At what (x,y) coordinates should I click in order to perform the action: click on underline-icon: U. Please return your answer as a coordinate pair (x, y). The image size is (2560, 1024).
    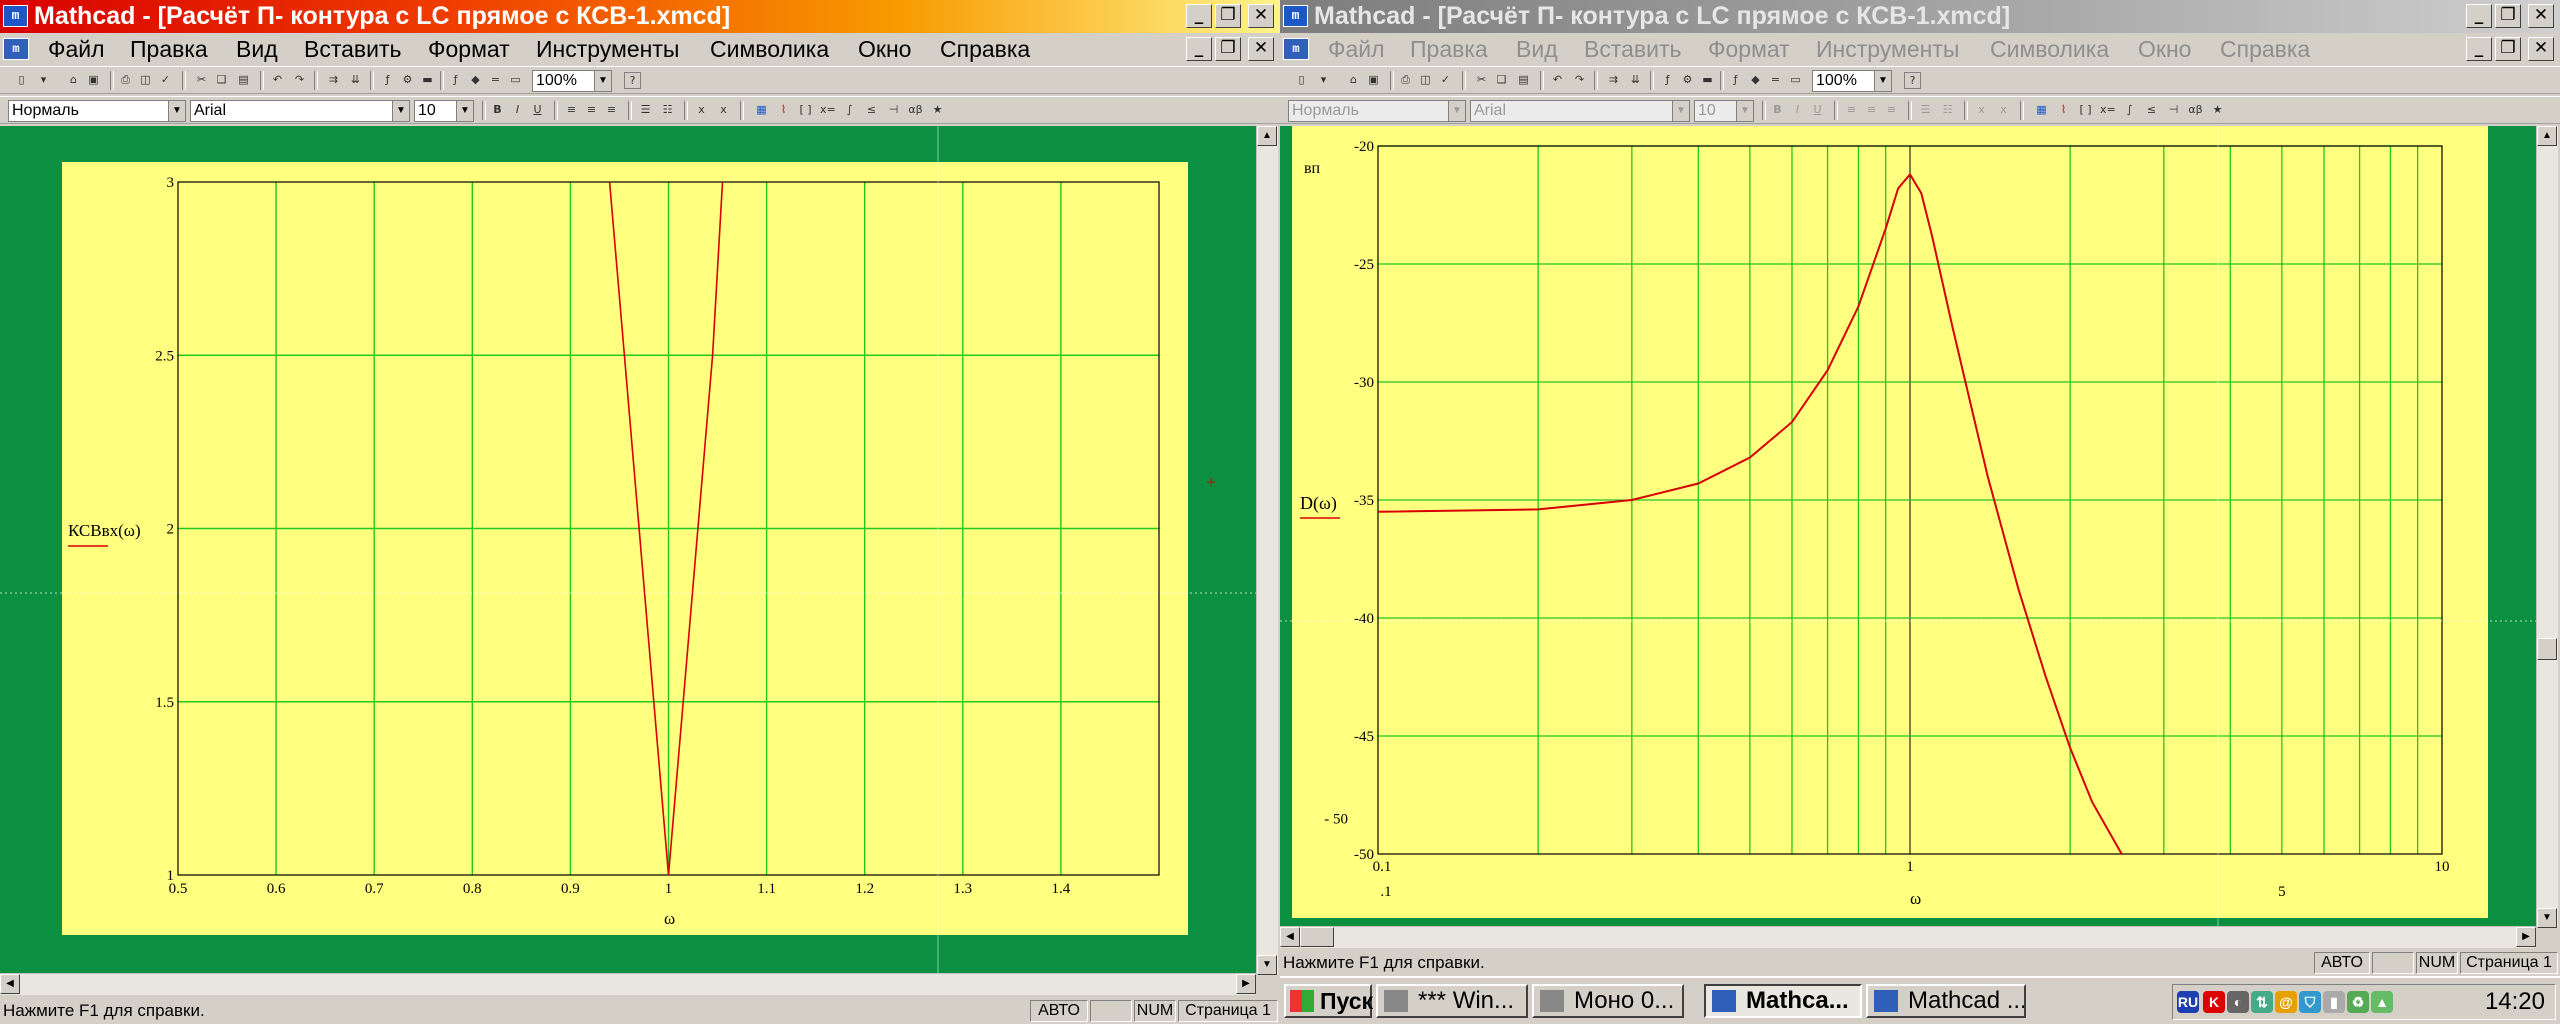
    Looking at the image, I should click on (537, 109).